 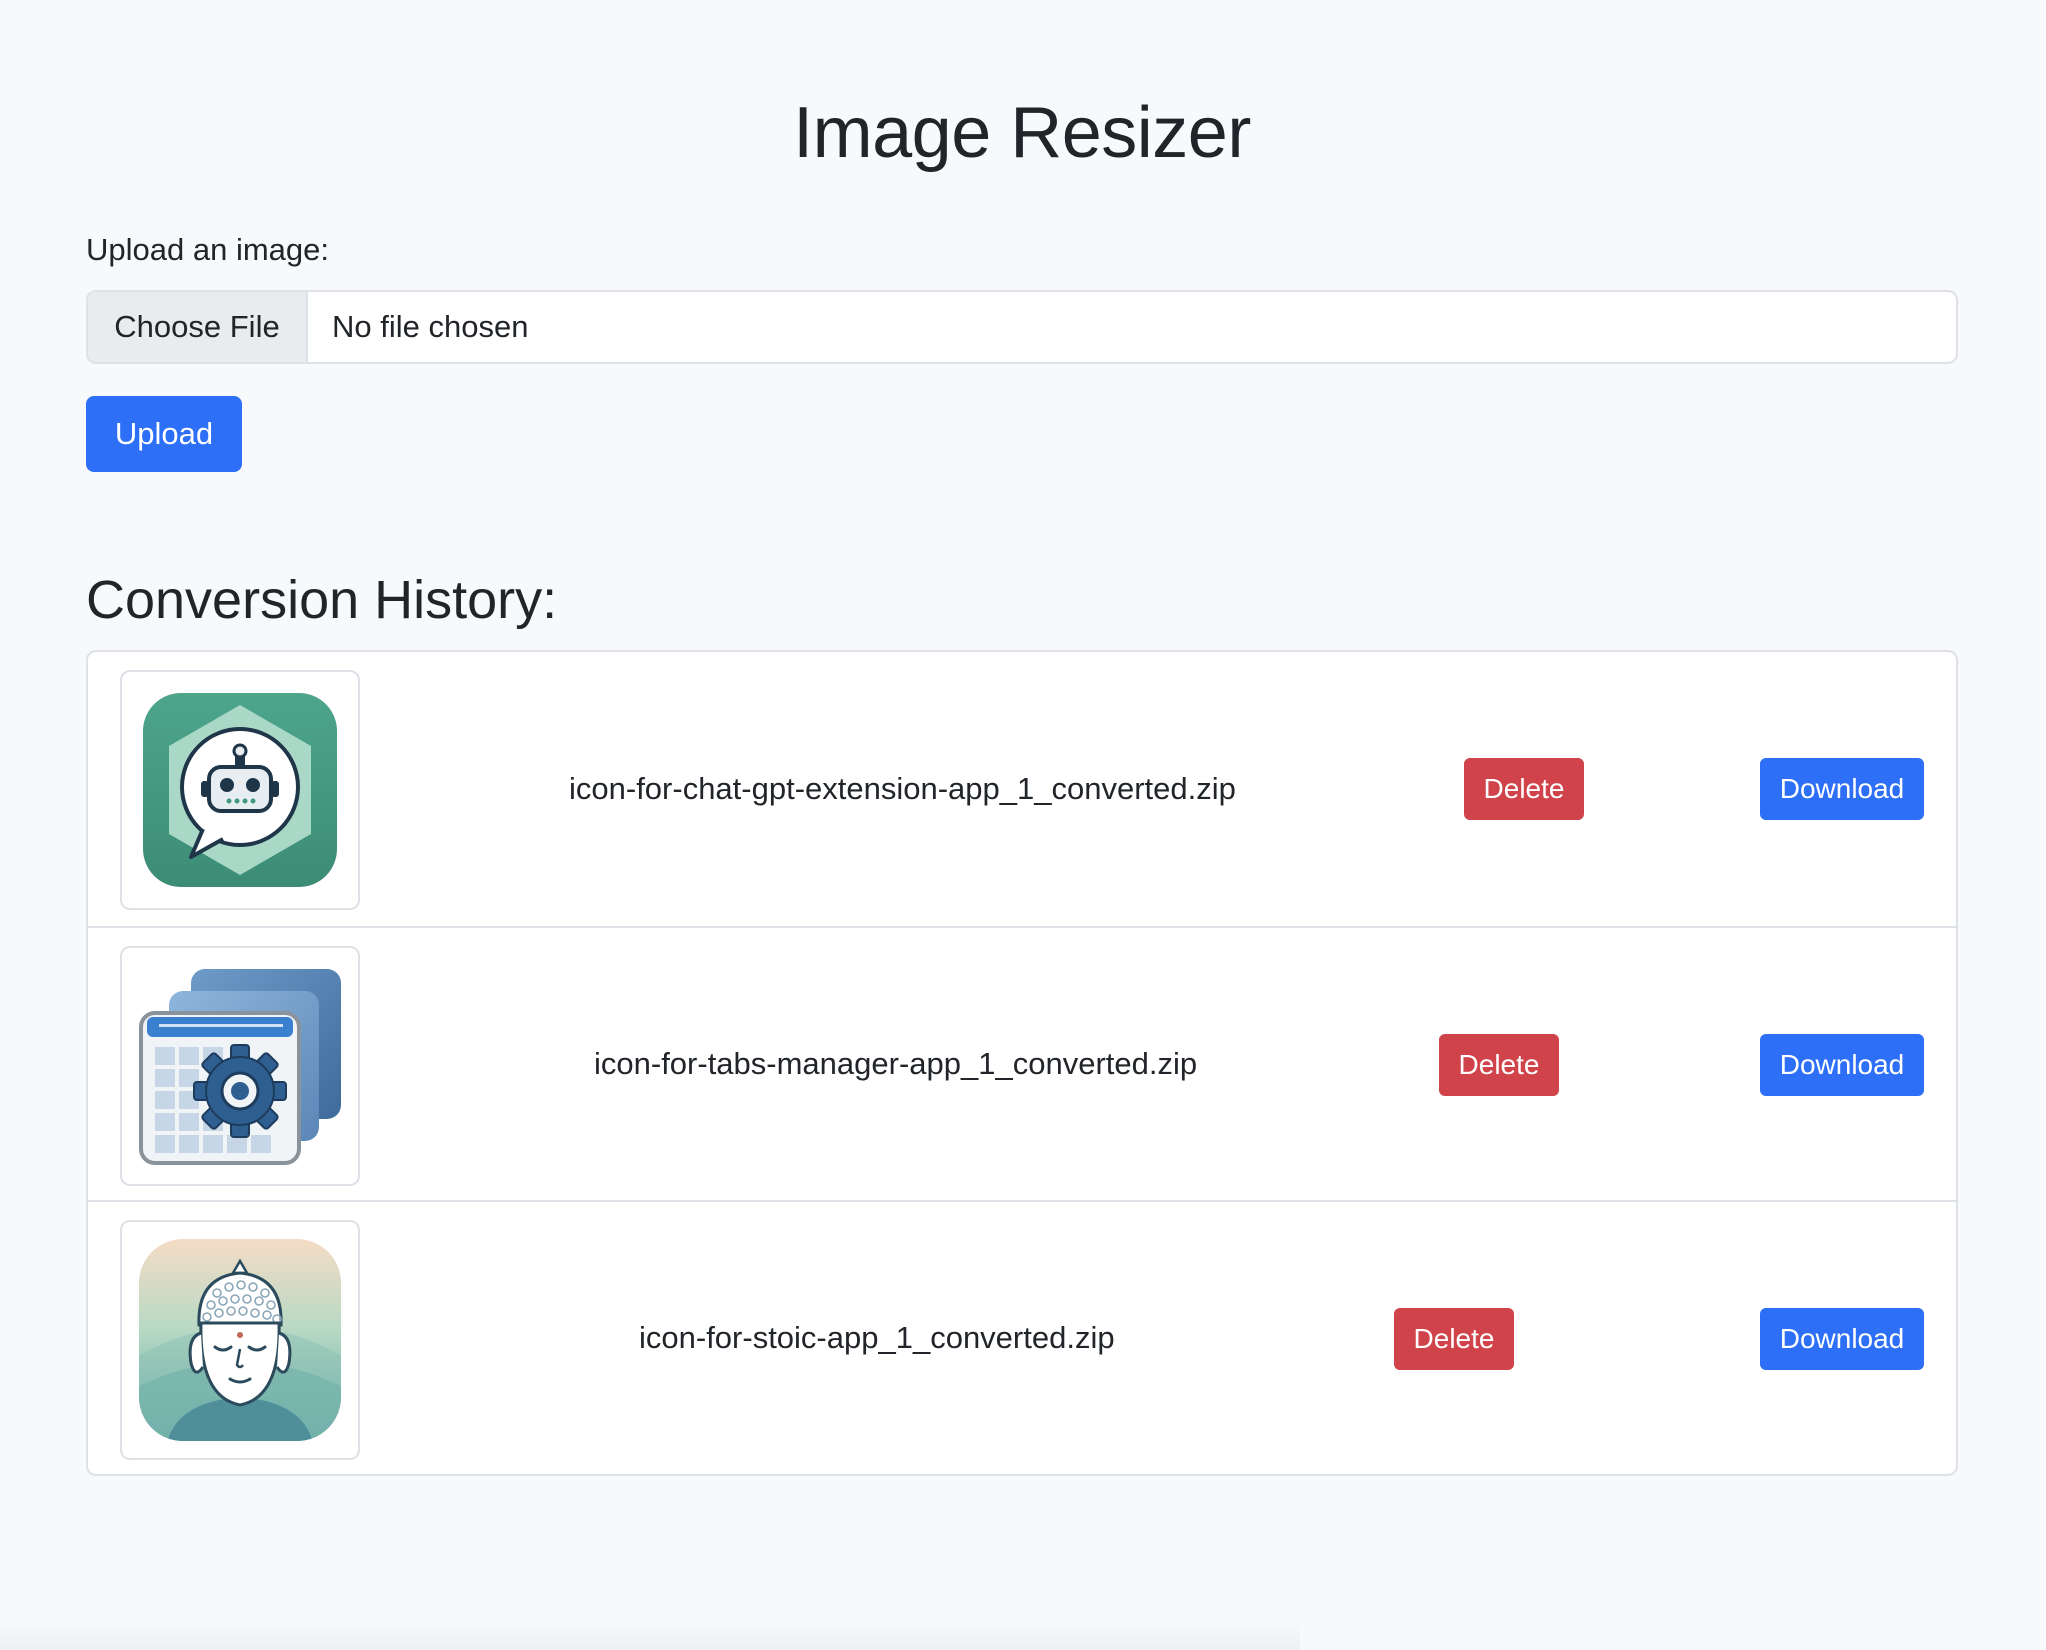 What do you see at coordinates (207, 249) in the screenshot?
I see `upload-label: Upload an image:` at bounding box center [207, 249].